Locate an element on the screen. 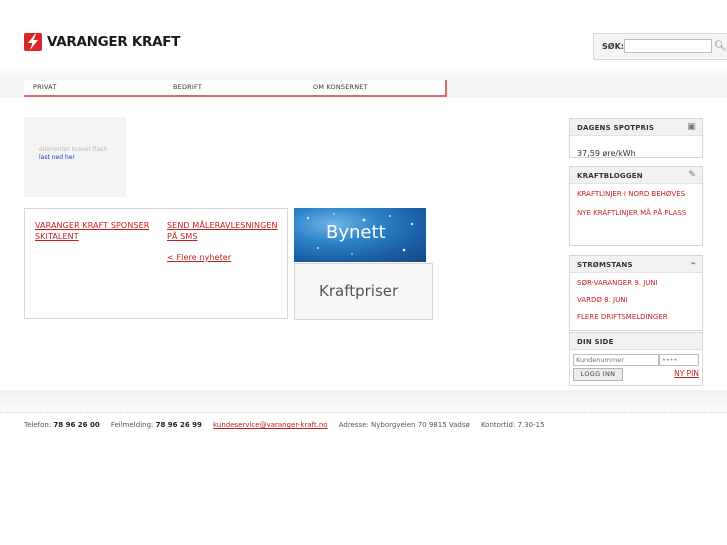 Image resolution: width=727 pixels, height=545 pixels. tab-bedrift: BEDRIFT is located at coordinates (235, 88).